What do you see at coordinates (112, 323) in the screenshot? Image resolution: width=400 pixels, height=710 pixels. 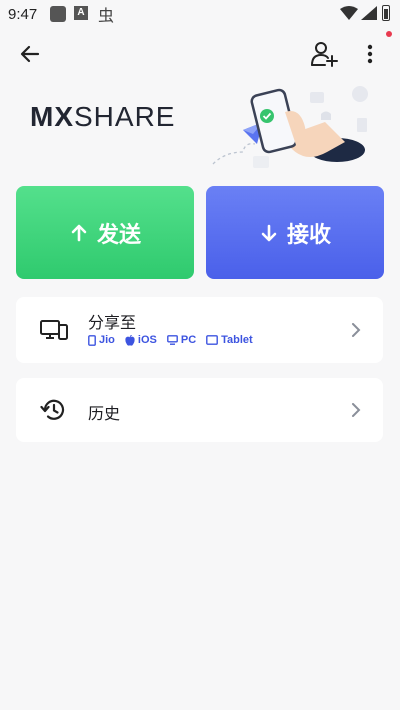 I see `share-to-title: 分享至` at bounding box center [112, 323].